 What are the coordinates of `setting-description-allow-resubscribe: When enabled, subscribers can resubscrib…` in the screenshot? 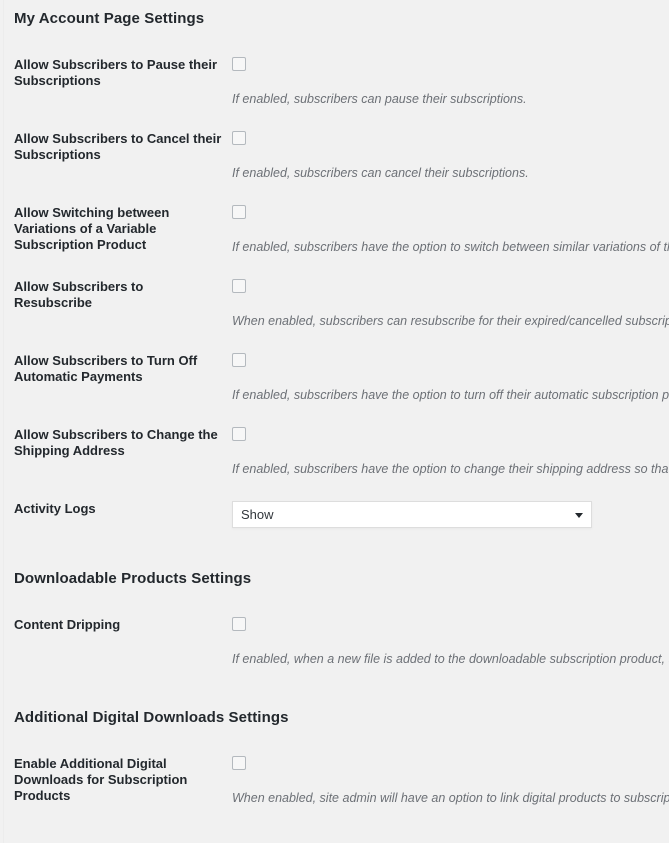 It's located at (450, 321).